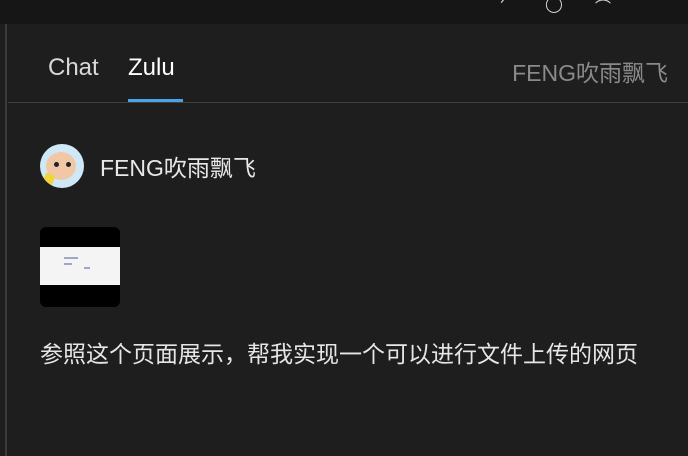 This screenshot has height=456, width=688. I want to click on message-author: FENG吹雨飘飞, so click(178, 168).